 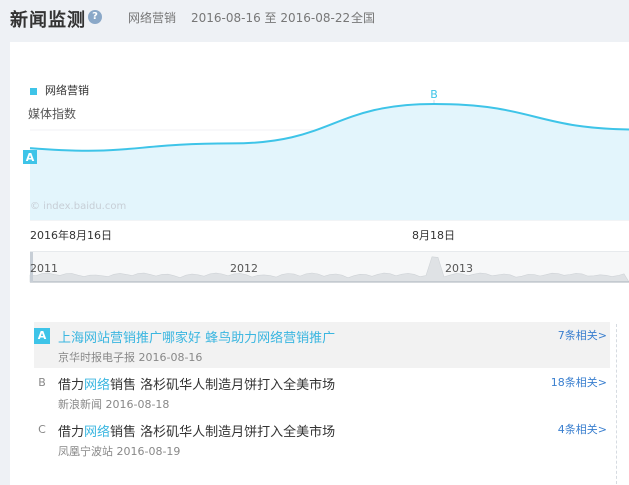 I want to click on page-title: 新闻监测, so click(x=48, y=20).